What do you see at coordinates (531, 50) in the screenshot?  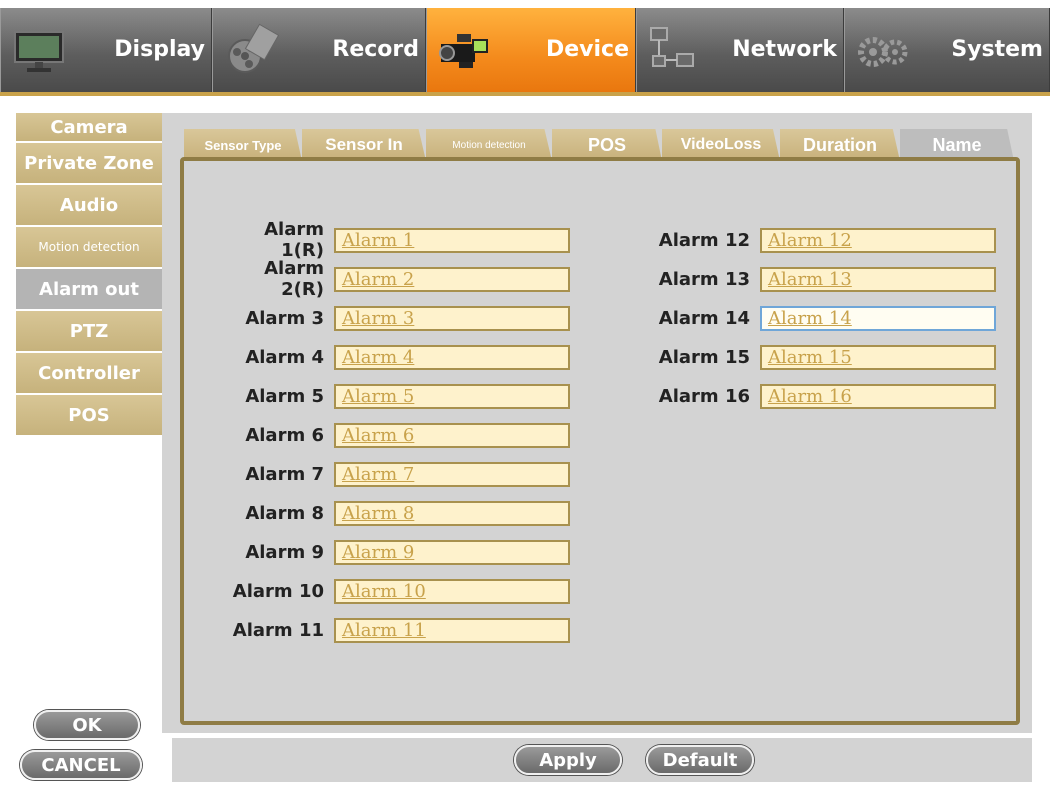 I see `nav-device: Device` at bounding box center [531, 50].